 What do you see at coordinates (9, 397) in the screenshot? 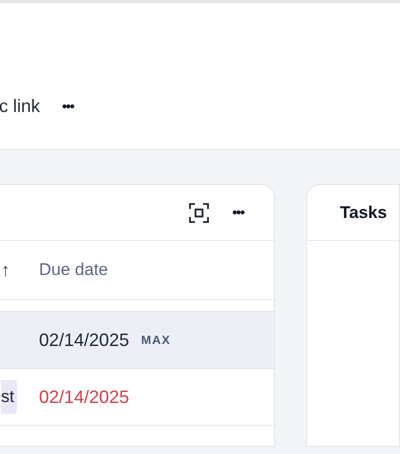
I see `tag: st` at bounding box center [9, 397].